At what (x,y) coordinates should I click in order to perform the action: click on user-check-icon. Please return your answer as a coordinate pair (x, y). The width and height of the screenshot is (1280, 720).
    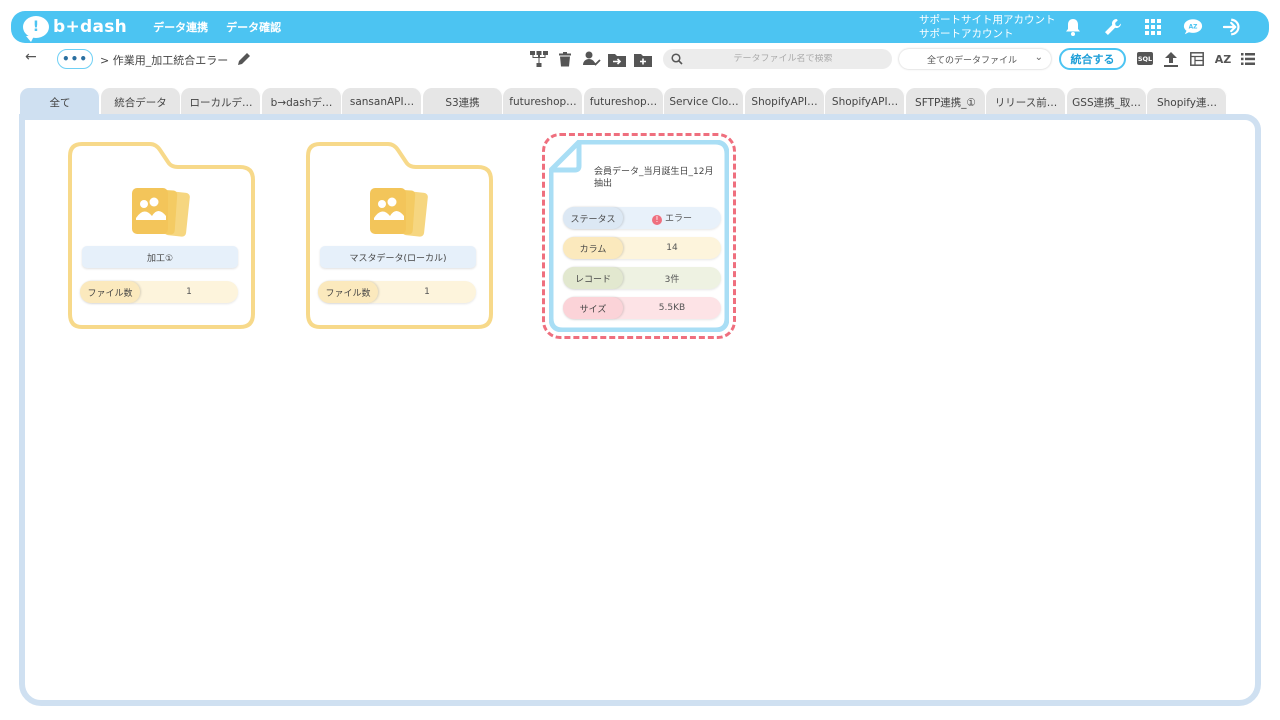
    Looking at the image, I should click on (592, 59).